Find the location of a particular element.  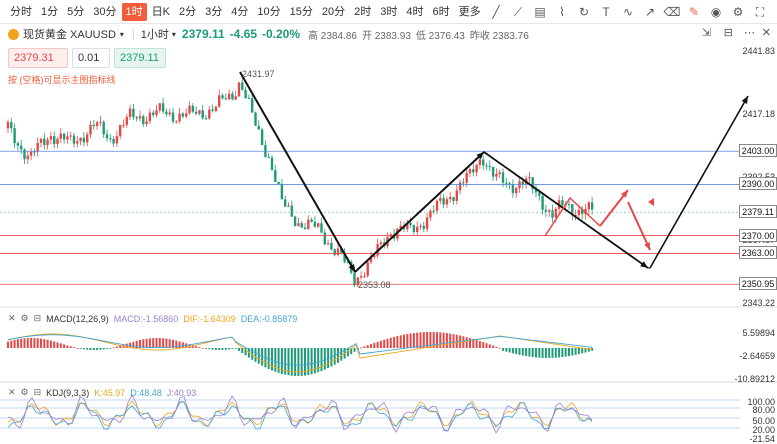

period-chevron-icon: ▾ is located at coordinates (174, 34).